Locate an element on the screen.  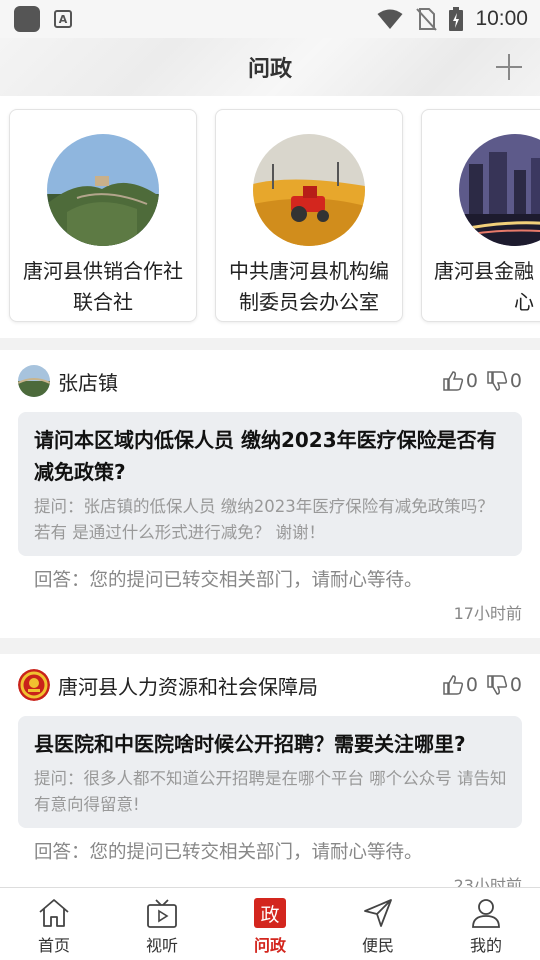
send-icon is located at coordinates (378, 913).